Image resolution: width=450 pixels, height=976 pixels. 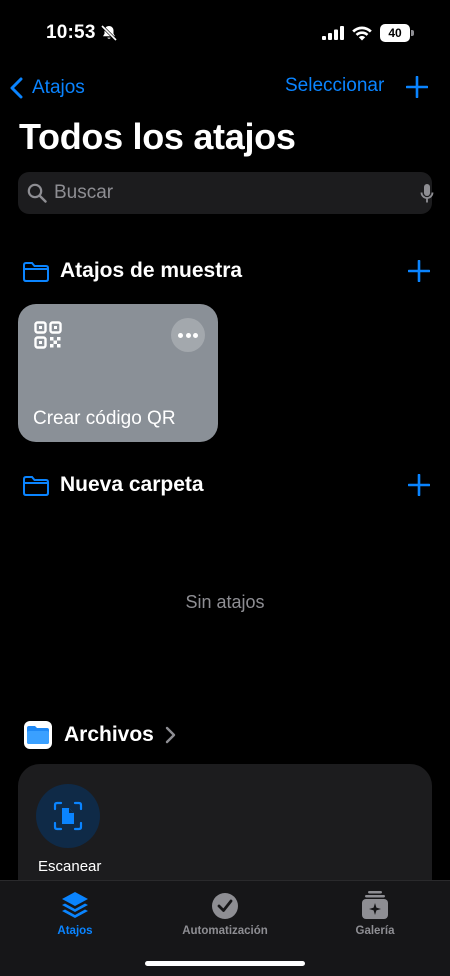 I want to click on battery-level: 40, so click(x=395, y=33).